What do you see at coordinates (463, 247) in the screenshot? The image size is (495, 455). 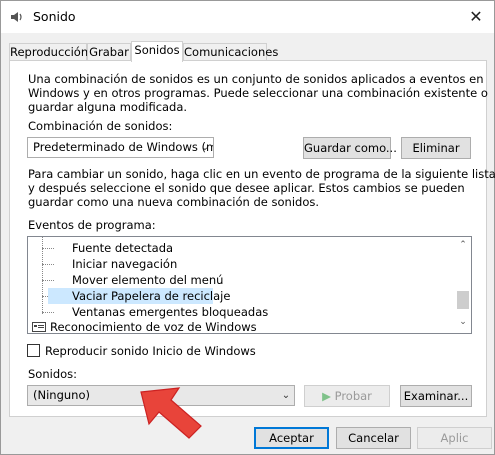 I see `scroll-up-icon: ⌃` at bounding box center [463, 247].